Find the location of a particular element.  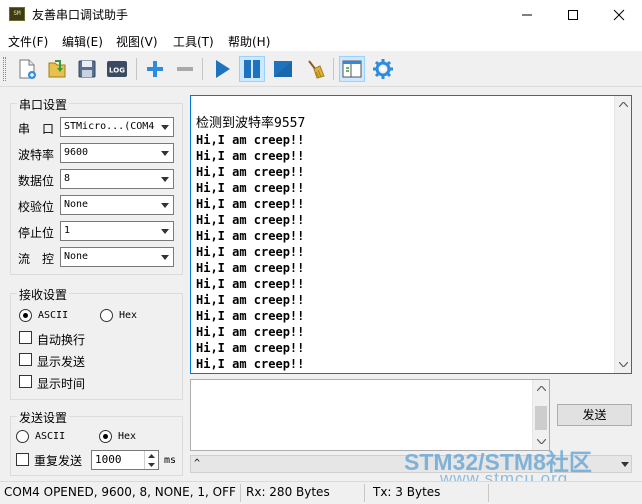

menu-bar: 文件(F) 编辑(E) 视图(V) 工具(T) 帮助(H) is located at coordinates (321, 40).